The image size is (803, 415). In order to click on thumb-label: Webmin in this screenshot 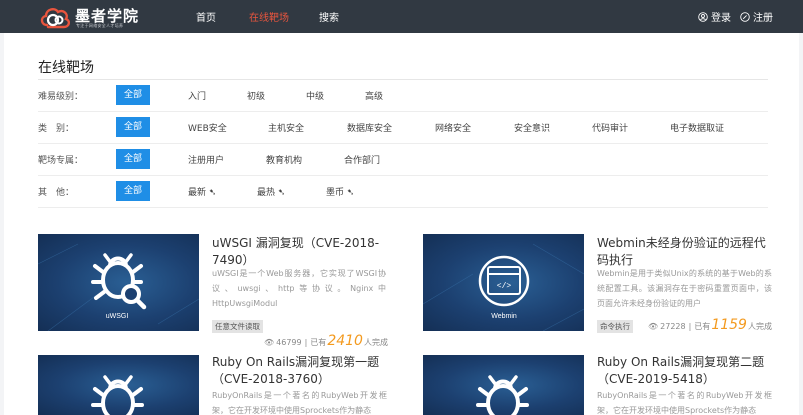, I will do `click(504, 316)`.